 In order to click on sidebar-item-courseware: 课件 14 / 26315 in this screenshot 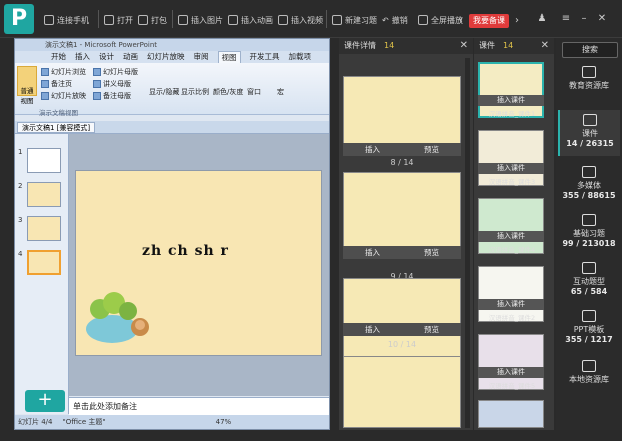, I will do `click(589, 133)`.